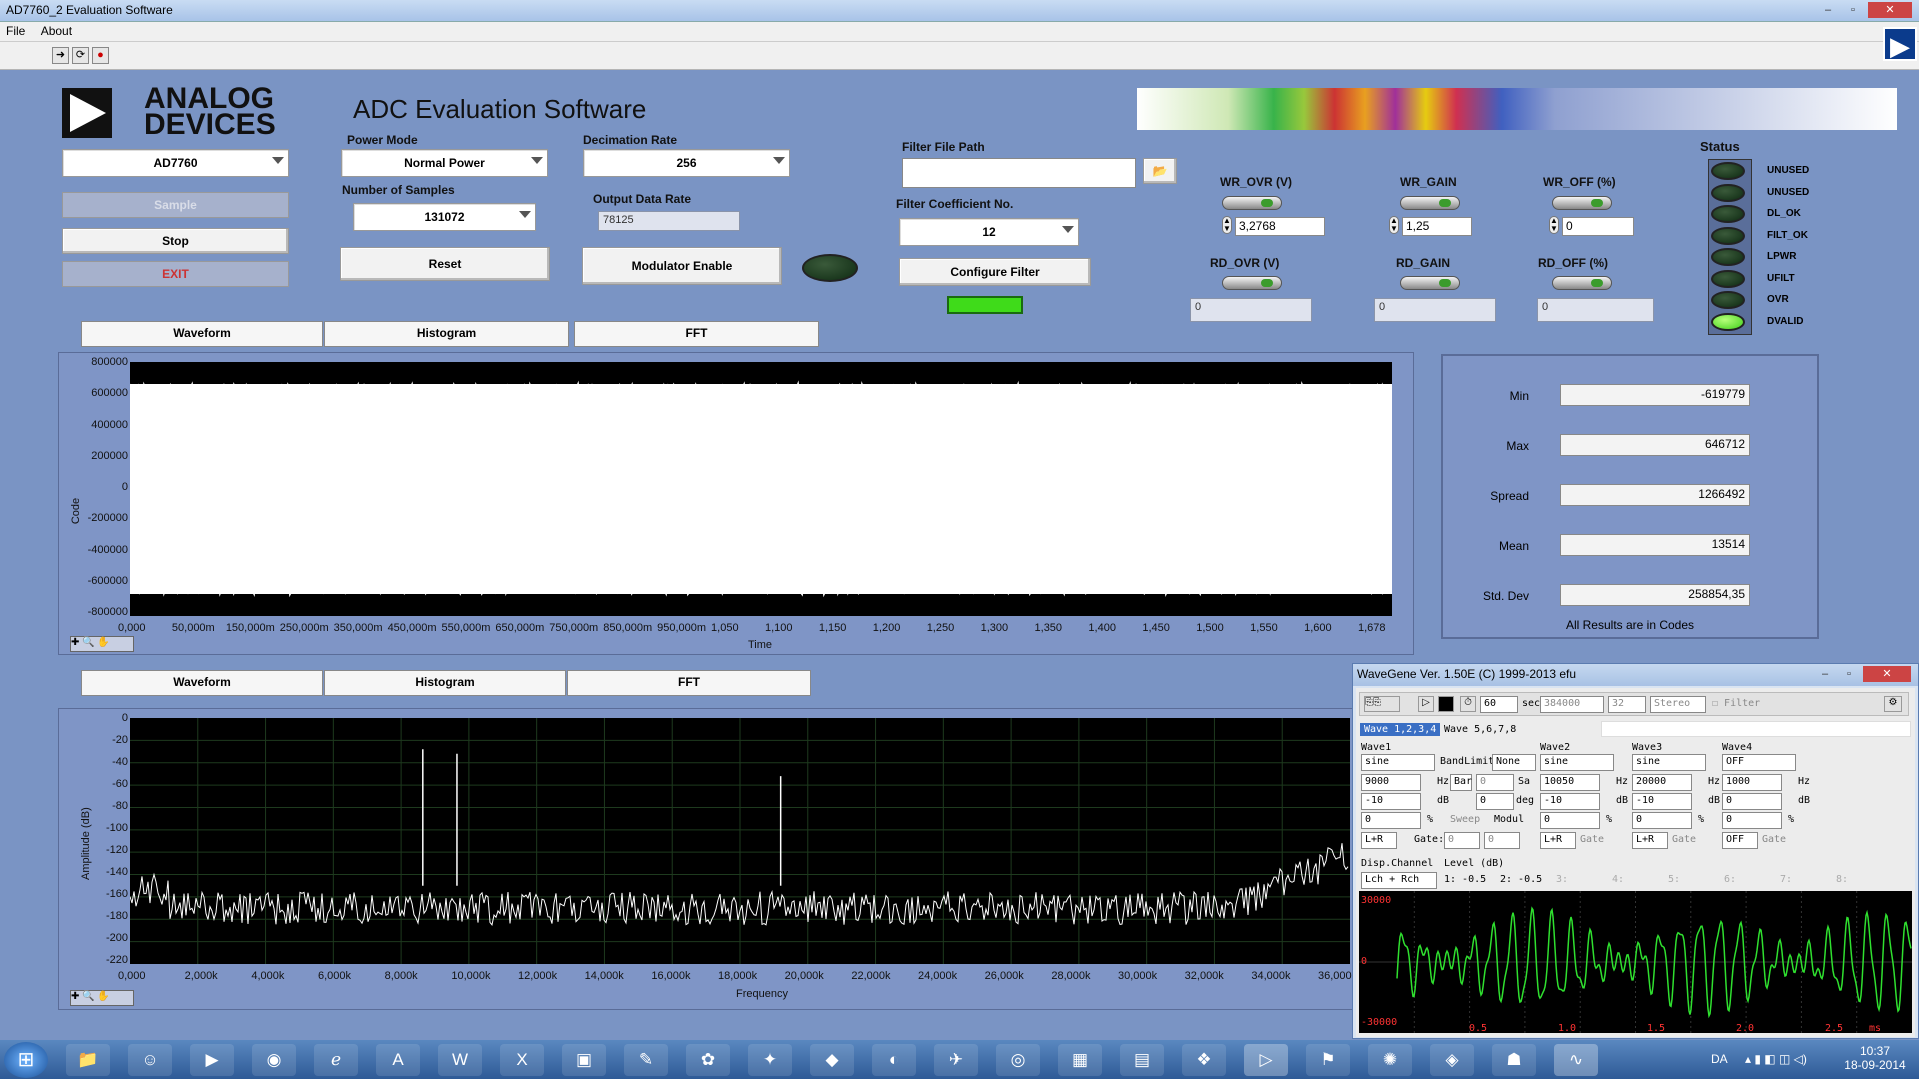 This screenshot has width=1919, height=1079. What do you see at coordinates (1495, 801) in the screenshot?
I see `wg-deg-select: 0` at bounding box center [1495, 801].